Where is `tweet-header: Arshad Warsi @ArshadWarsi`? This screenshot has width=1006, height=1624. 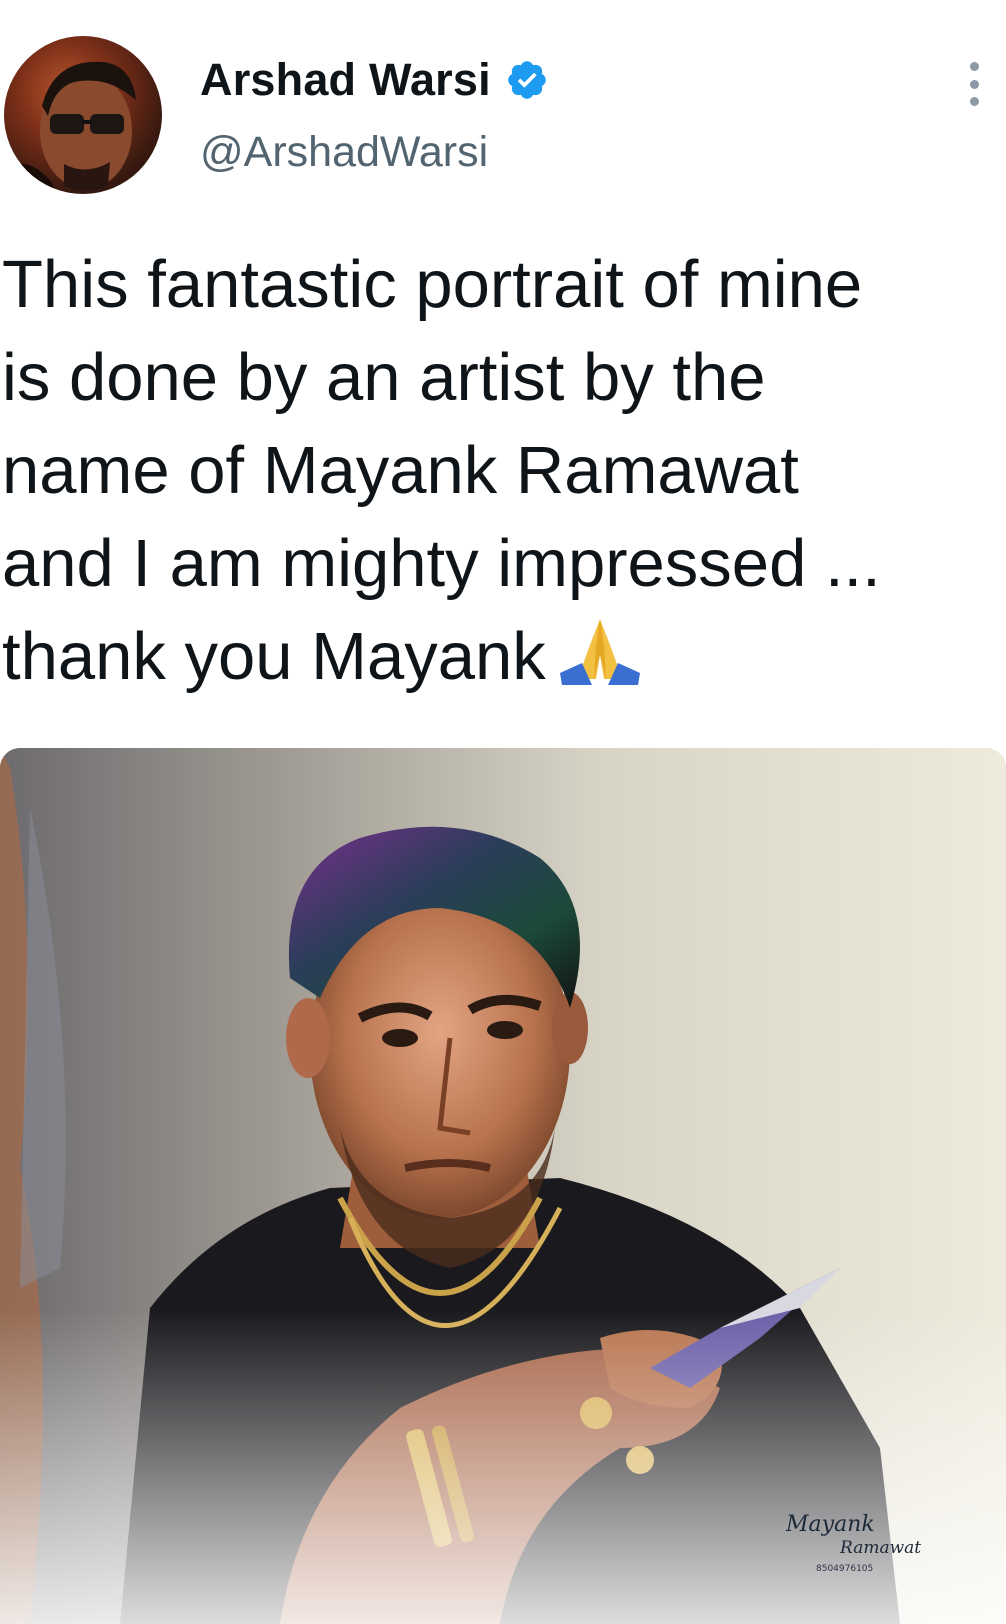
tweet-header: Arshad Warsi @ArshadWarsi is located at coordinates (503, 105).